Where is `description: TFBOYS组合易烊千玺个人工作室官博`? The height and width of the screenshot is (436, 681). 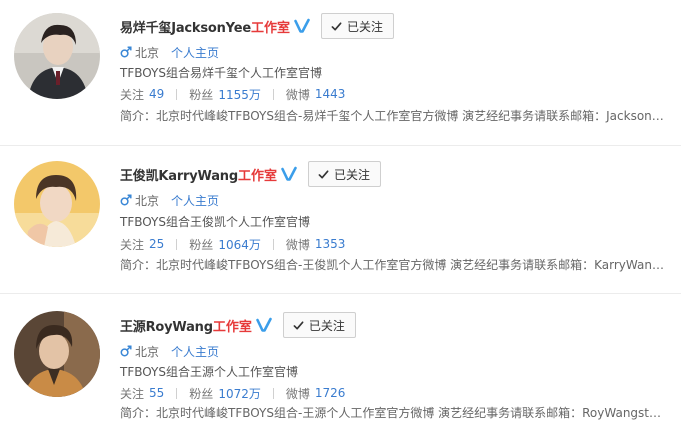 description: TFBOYS组合易烊千玺个人工作室官博 is located at coordinates (221, 73).